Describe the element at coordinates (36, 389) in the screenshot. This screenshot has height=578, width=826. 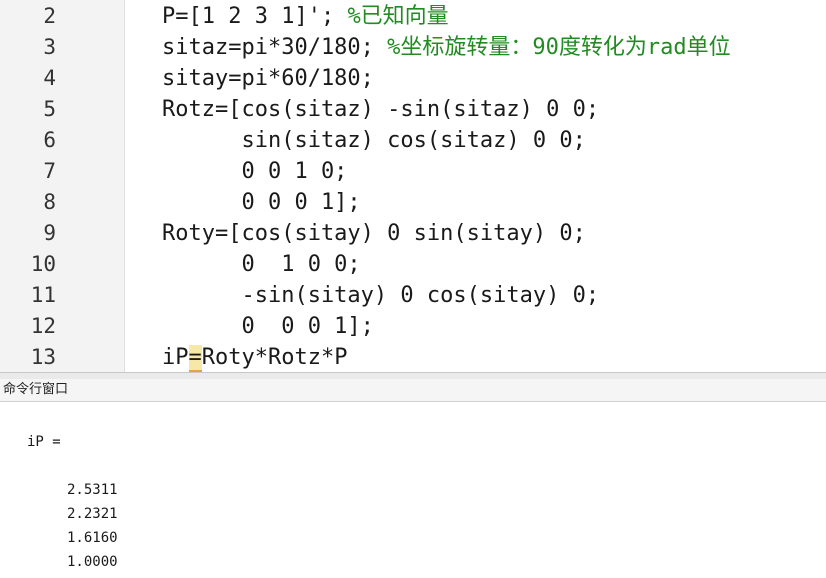
I see `command-window-title: 命令行窗口` at that location.